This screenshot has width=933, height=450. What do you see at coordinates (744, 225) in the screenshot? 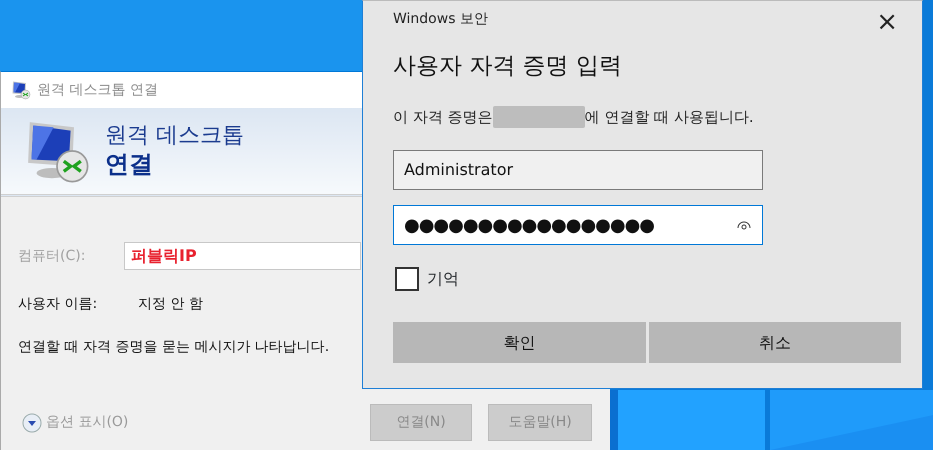
I see `reveal-password-icon` at bounding box center [744, 225].